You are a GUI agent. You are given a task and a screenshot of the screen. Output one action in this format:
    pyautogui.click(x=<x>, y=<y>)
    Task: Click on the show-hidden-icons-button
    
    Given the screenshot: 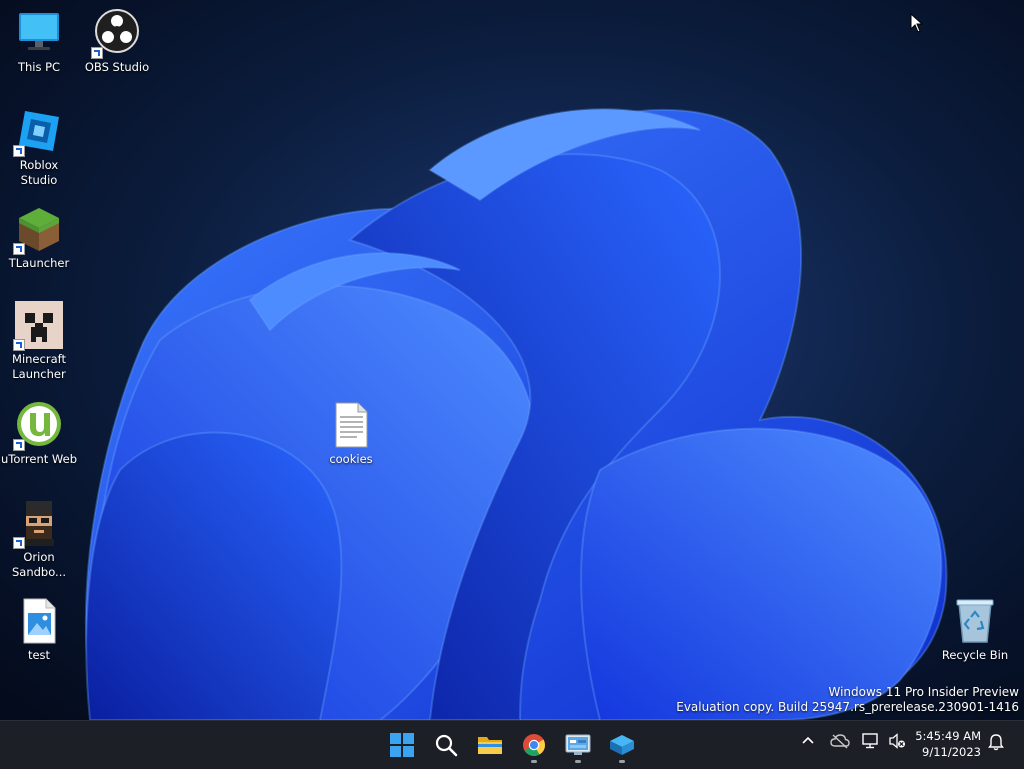 What is the action you would take?
    pyautogui.click(x=808, y=743)
    